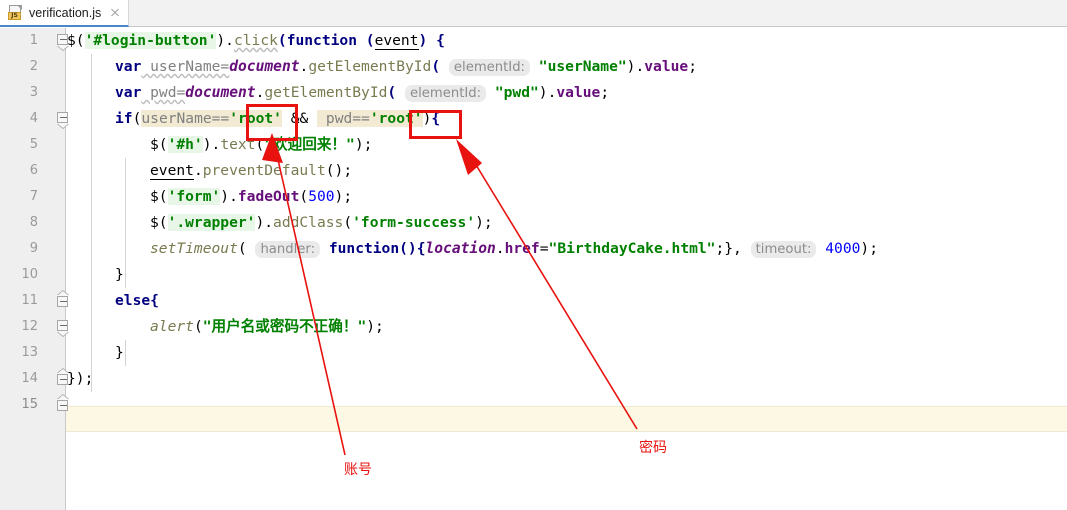 Image resolution: width=1067 pixels, height=510 pixels. I want to click on code-token: preventDefault, so click(264, 170).